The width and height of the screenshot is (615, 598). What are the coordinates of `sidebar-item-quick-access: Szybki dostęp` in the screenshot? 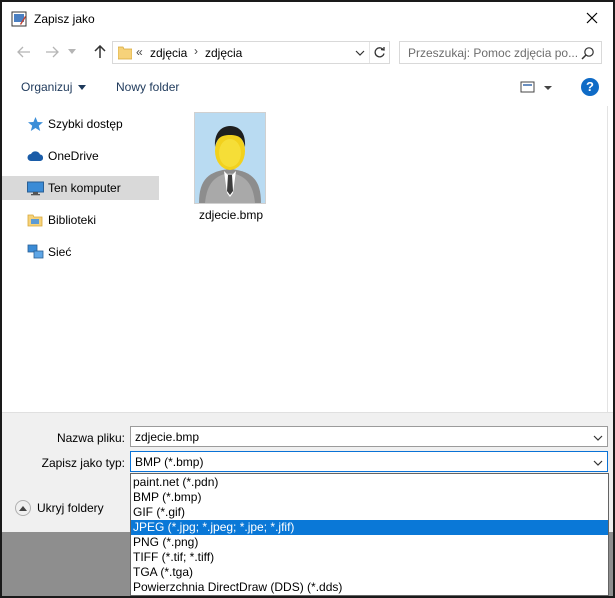 It's located at (80, 124).